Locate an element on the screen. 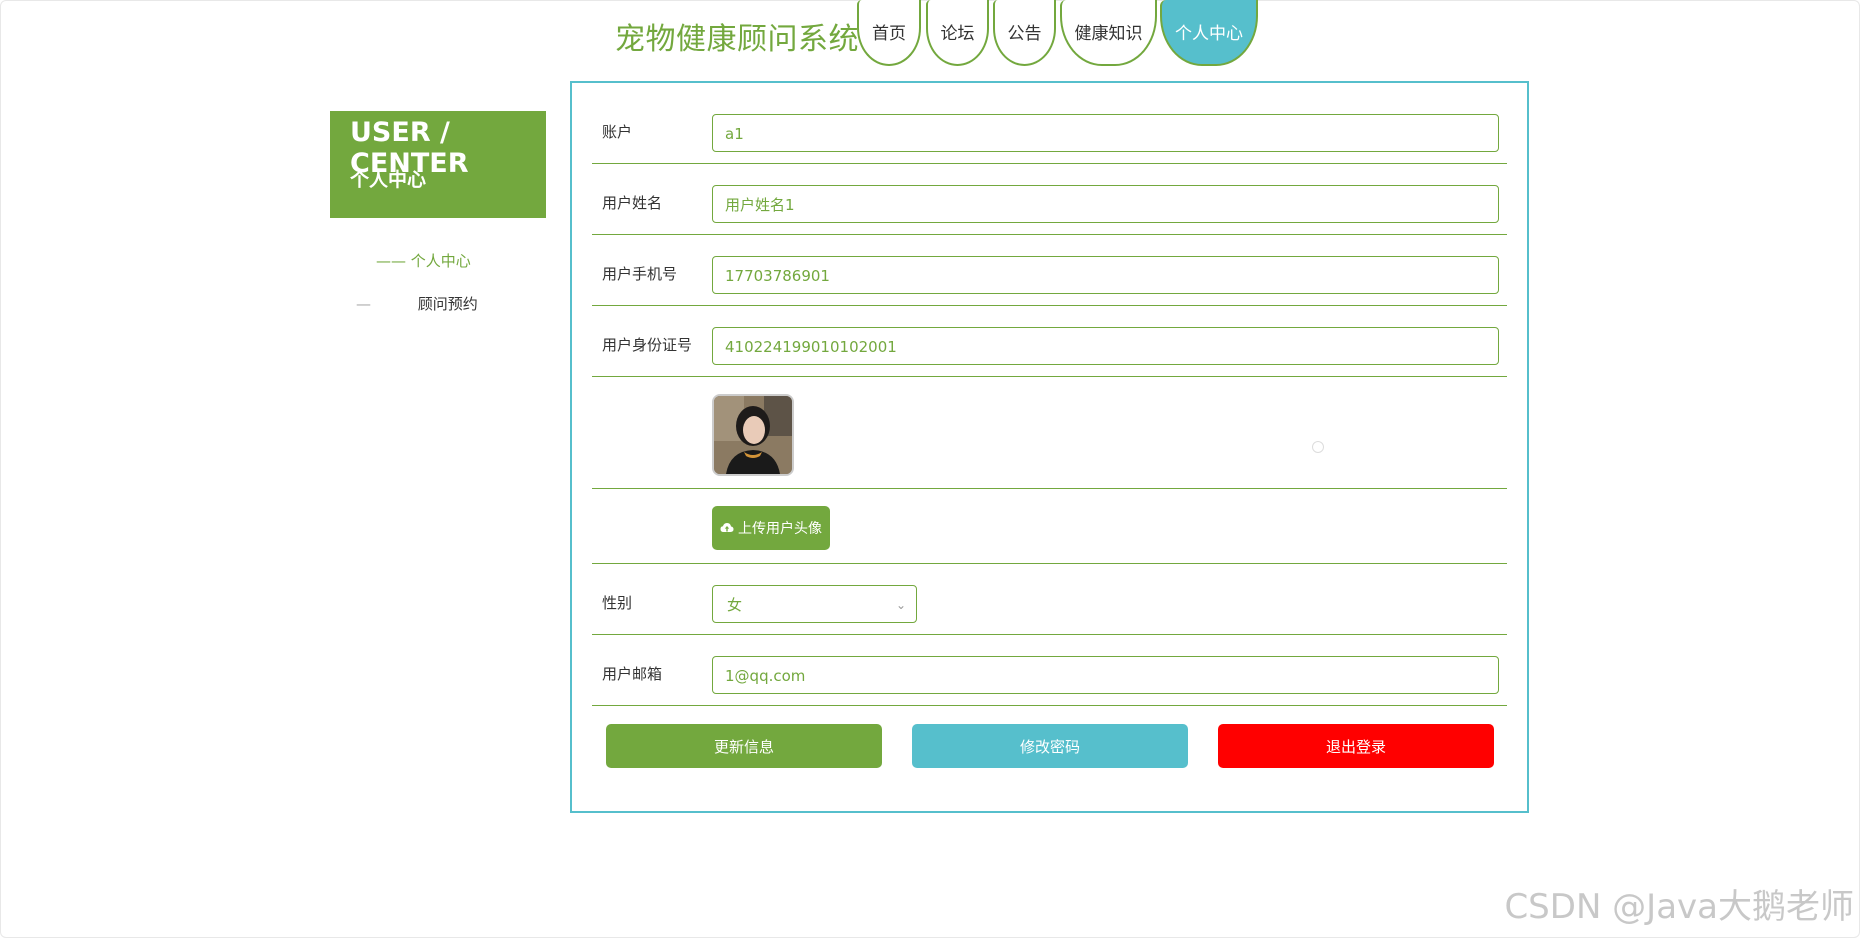 The width and height of the screenshot is (1860, 938). logout-button: 退出登录 is located at coordinates (1356, 746).